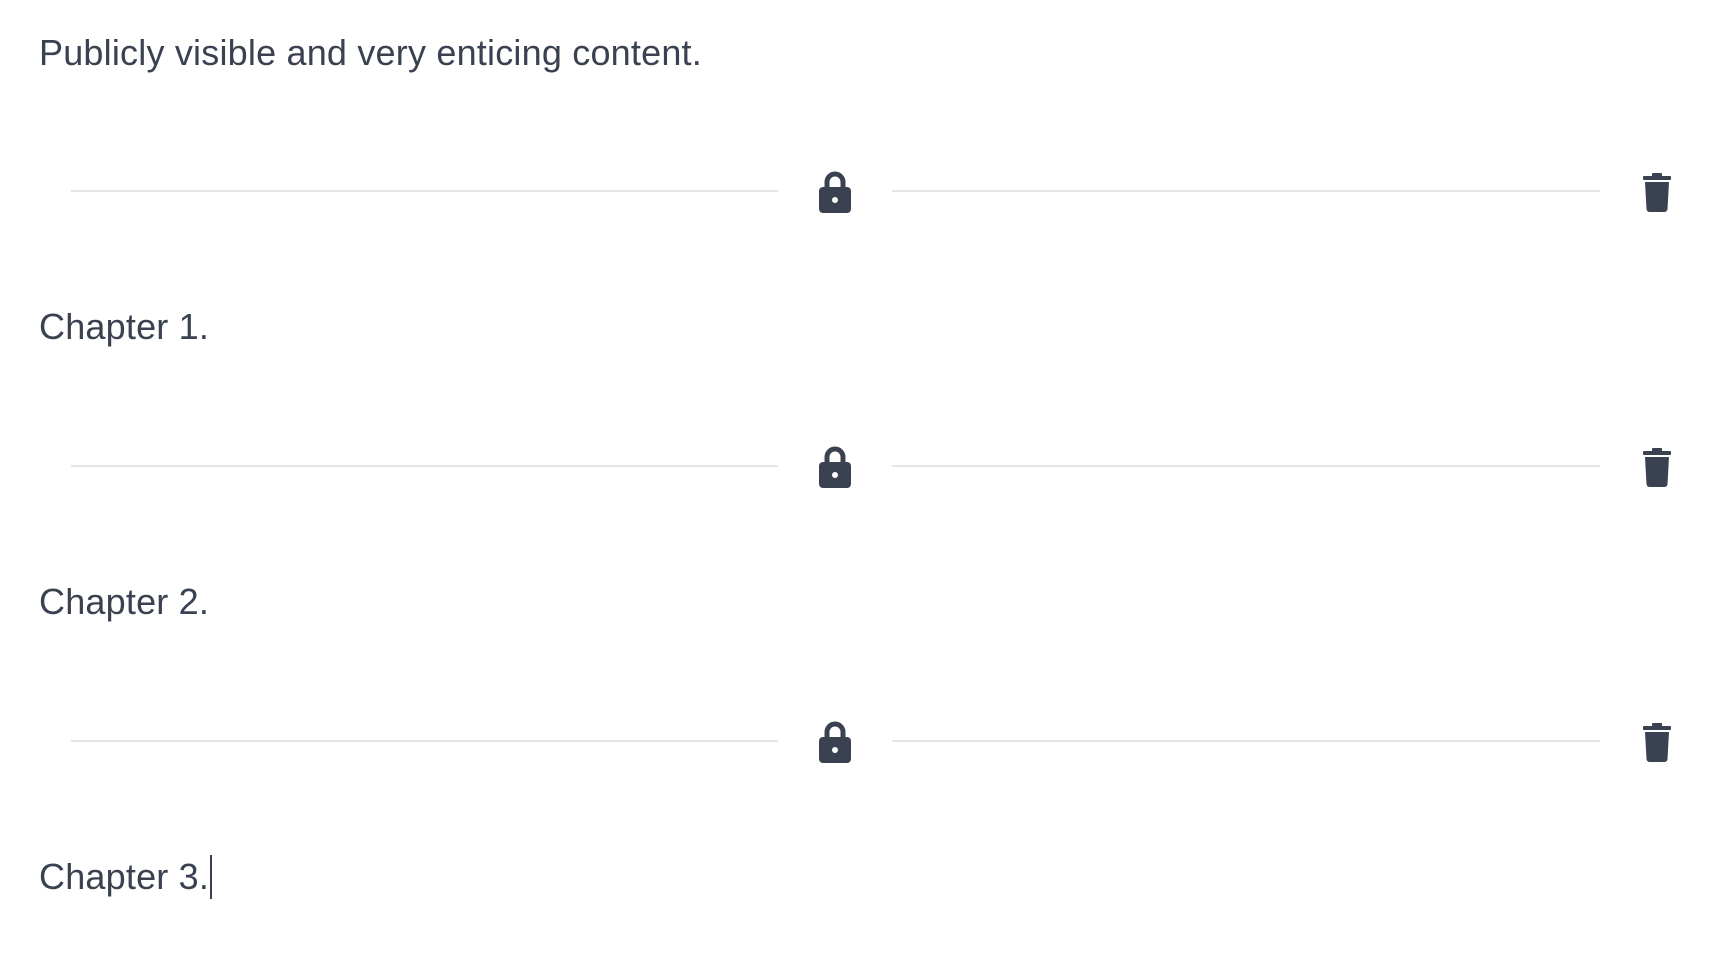 The width and height of the screenshot is (1718, 958). What do you see at coordinates (124, 327) in the screenshot?
I see `paragraph-chapter-1: Chapter 1.` at bounding box center [124, 327].